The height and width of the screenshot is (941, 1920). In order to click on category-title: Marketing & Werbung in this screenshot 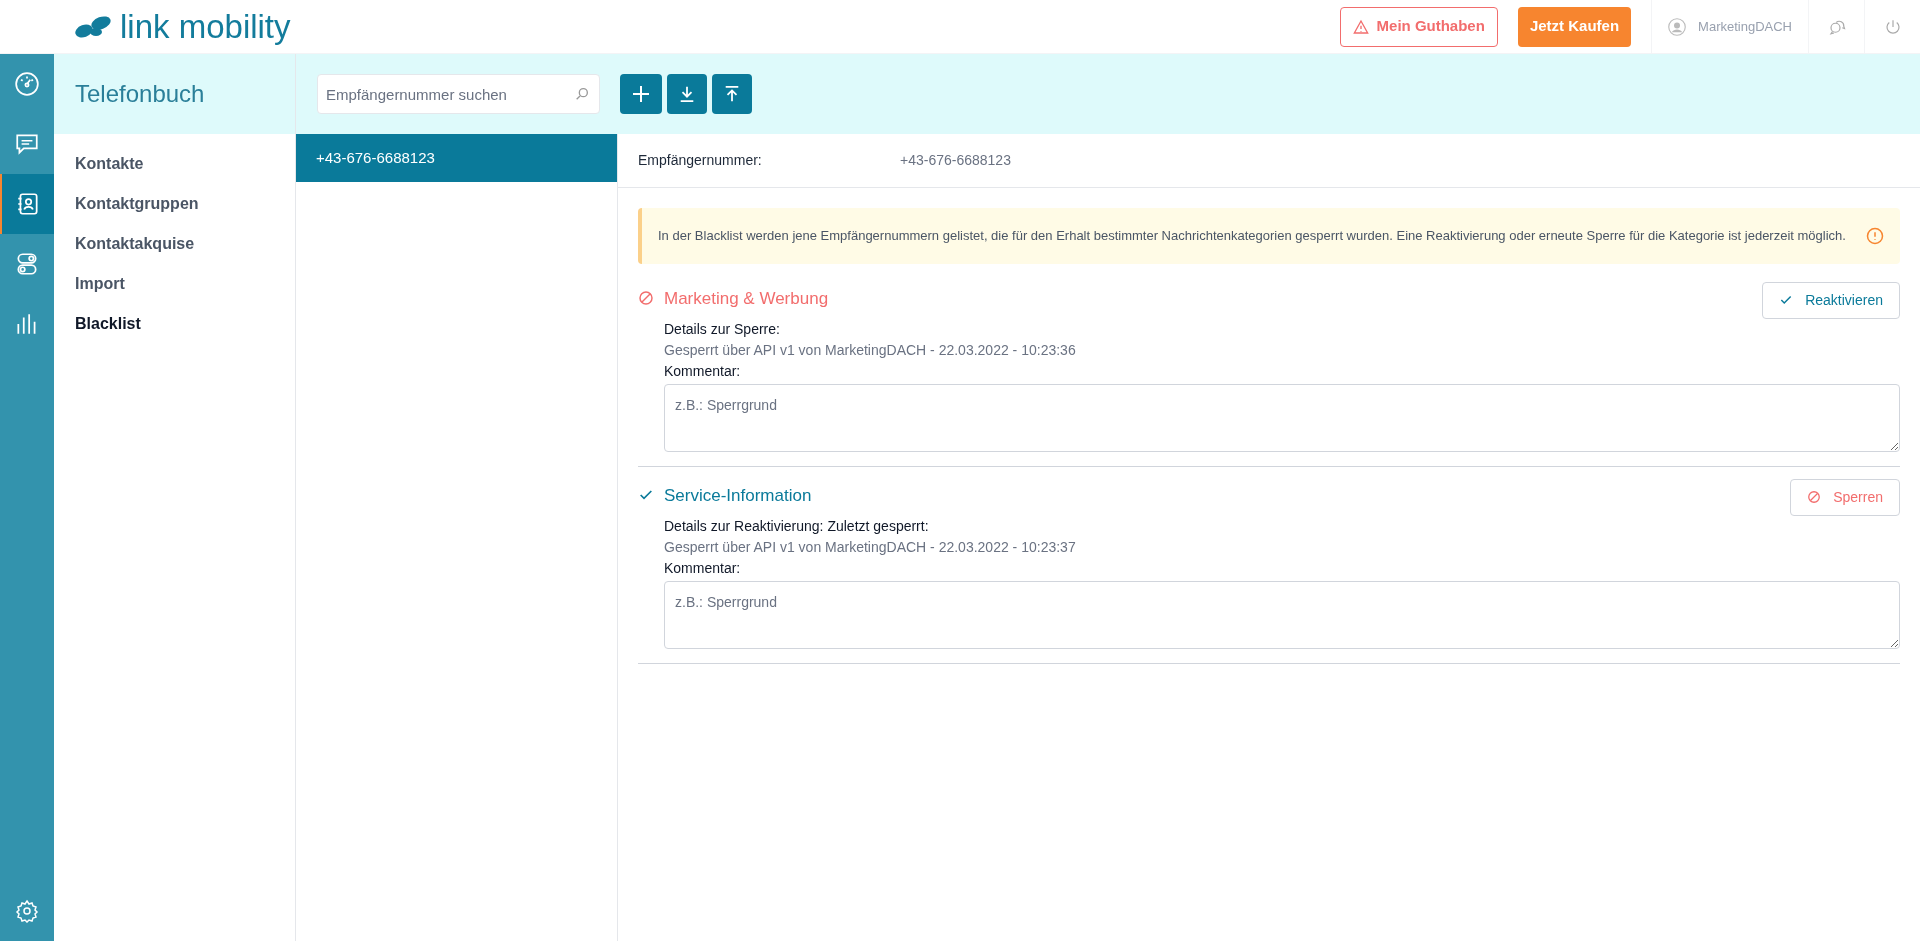, I will do `click(746, 298)`.